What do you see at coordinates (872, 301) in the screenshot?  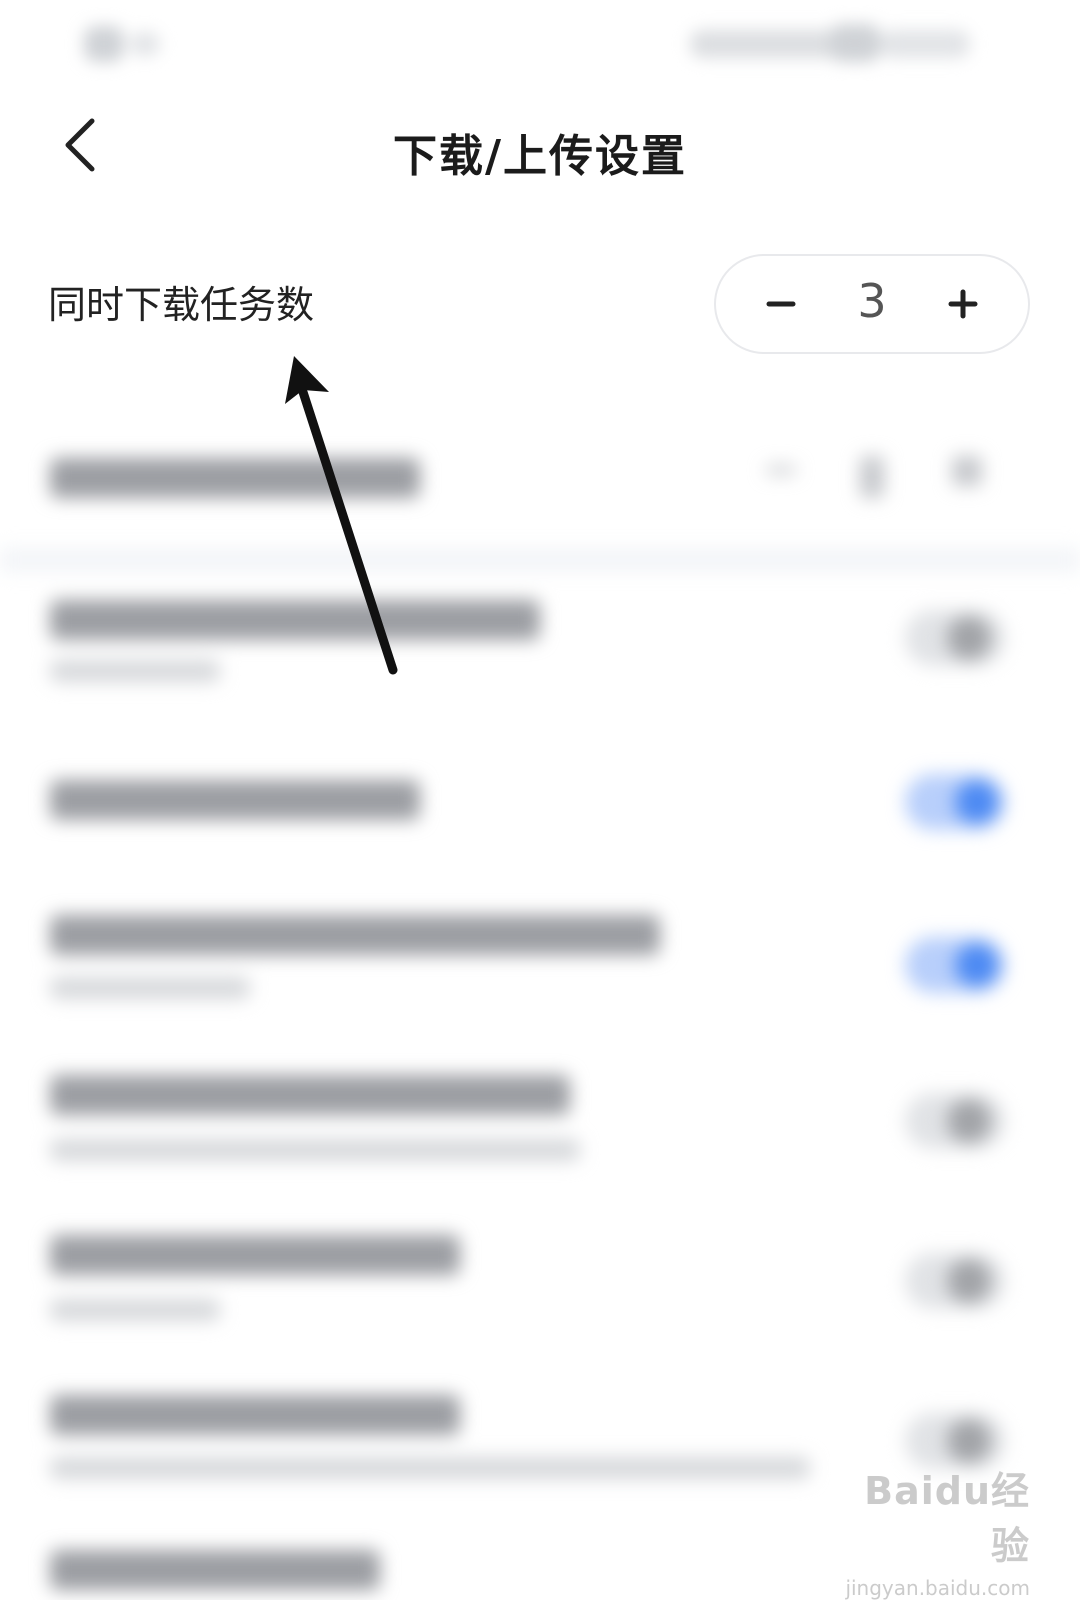 I see `stepper-value: 3` at bounding box center [872, 301].